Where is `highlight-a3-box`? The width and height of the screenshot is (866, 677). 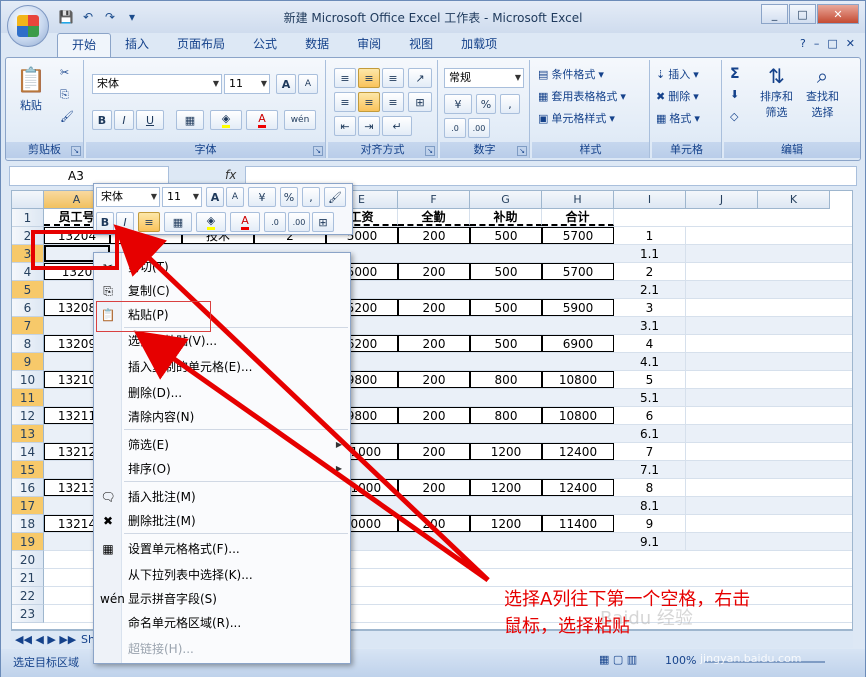 highlight-a3-box is located at coordinates (75, 250).